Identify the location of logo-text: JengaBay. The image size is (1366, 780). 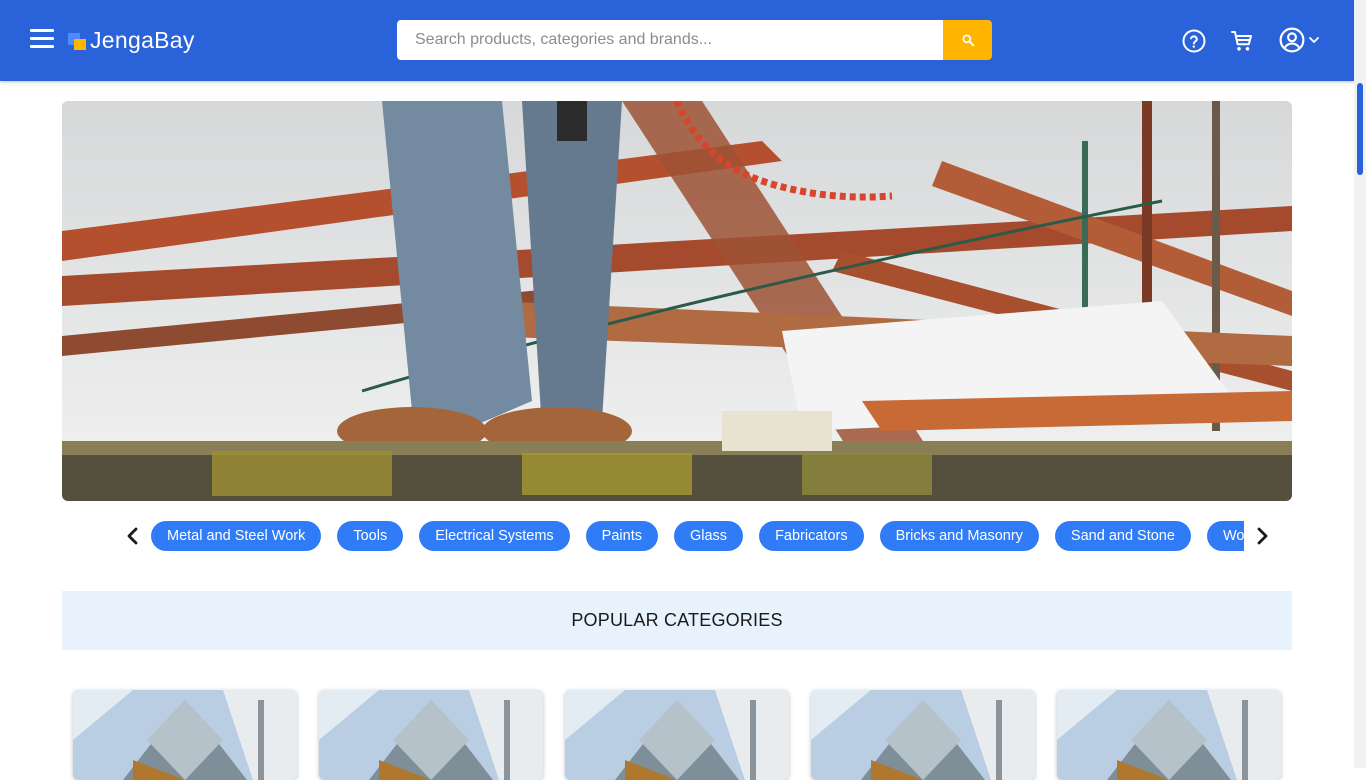
(142, 39).